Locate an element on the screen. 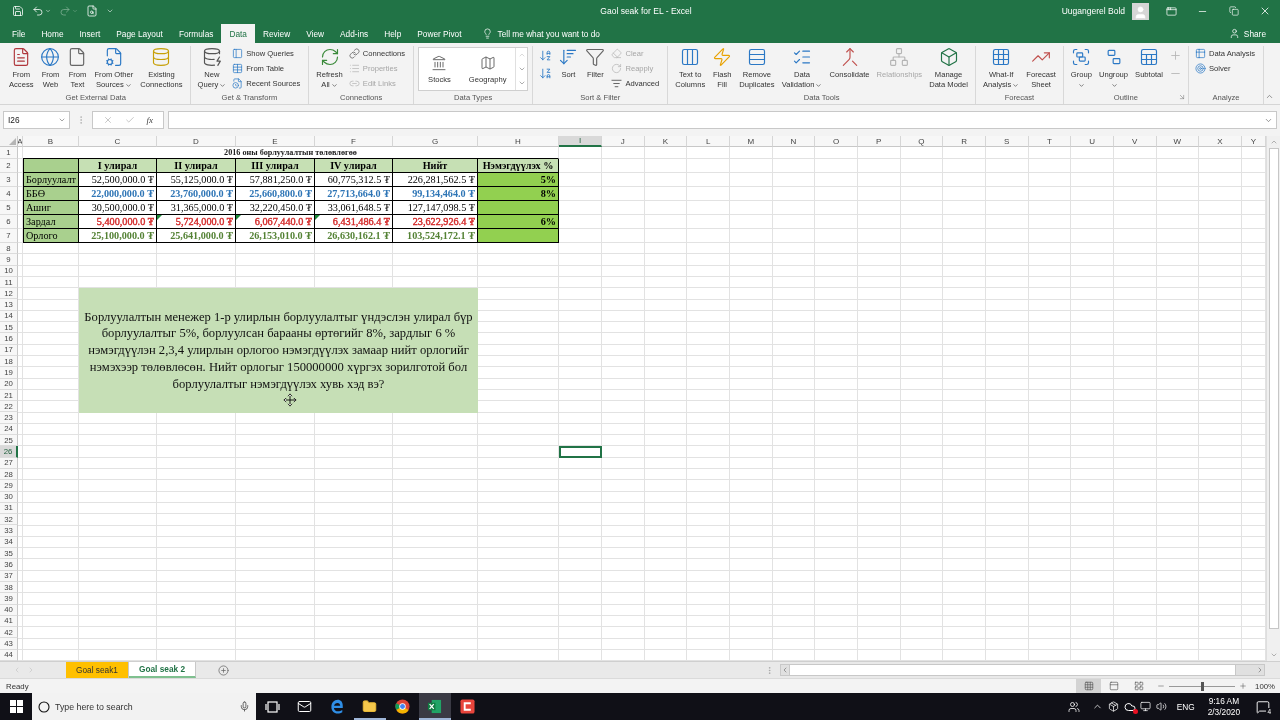 This screenshot has width=1280, height=720. sheet-tab: Goal seak1 is located at coordinates (97, 670).